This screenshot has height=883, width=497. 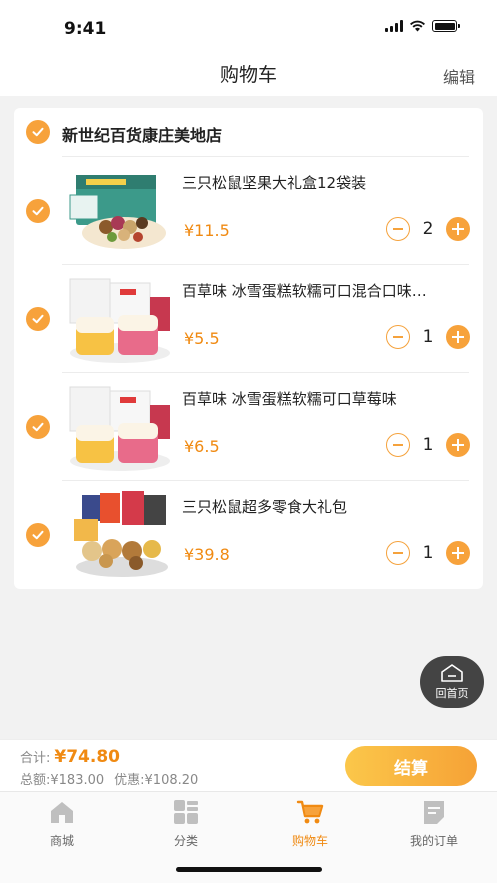 I want to click on tab-mall: 商城, so click(x=62, y=823).